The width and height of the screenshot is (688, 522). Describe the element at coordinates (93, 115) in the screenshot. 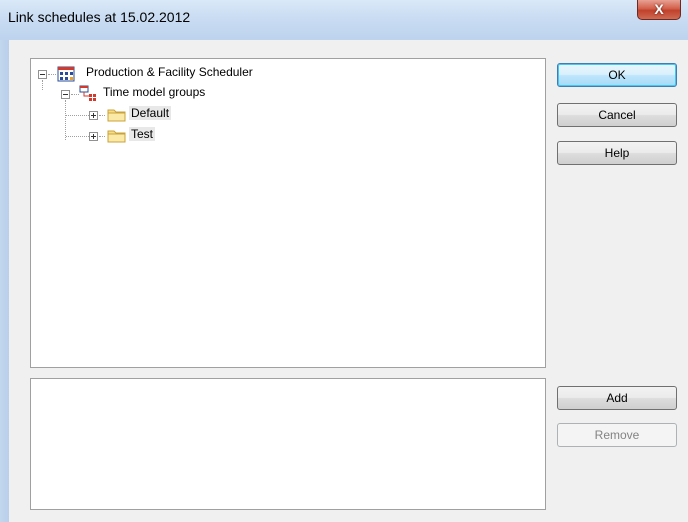

I see `default-expand-toggle` at that location.